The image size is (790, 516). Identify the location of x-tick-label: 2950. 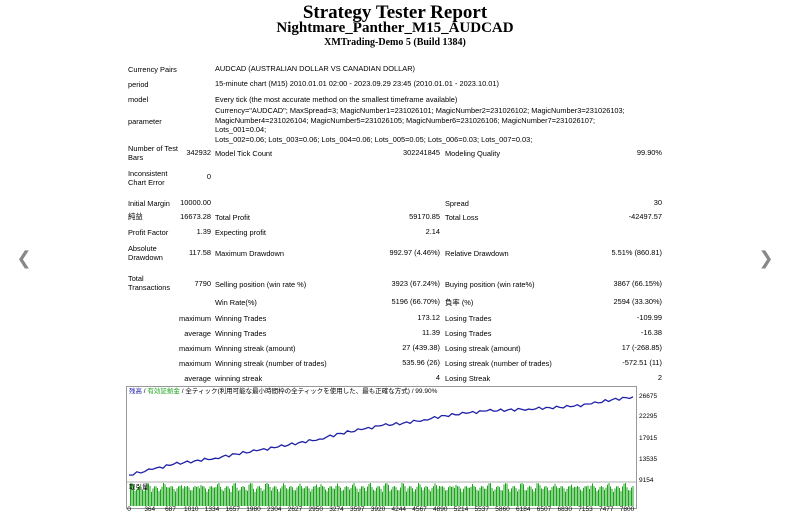
(315, 509).